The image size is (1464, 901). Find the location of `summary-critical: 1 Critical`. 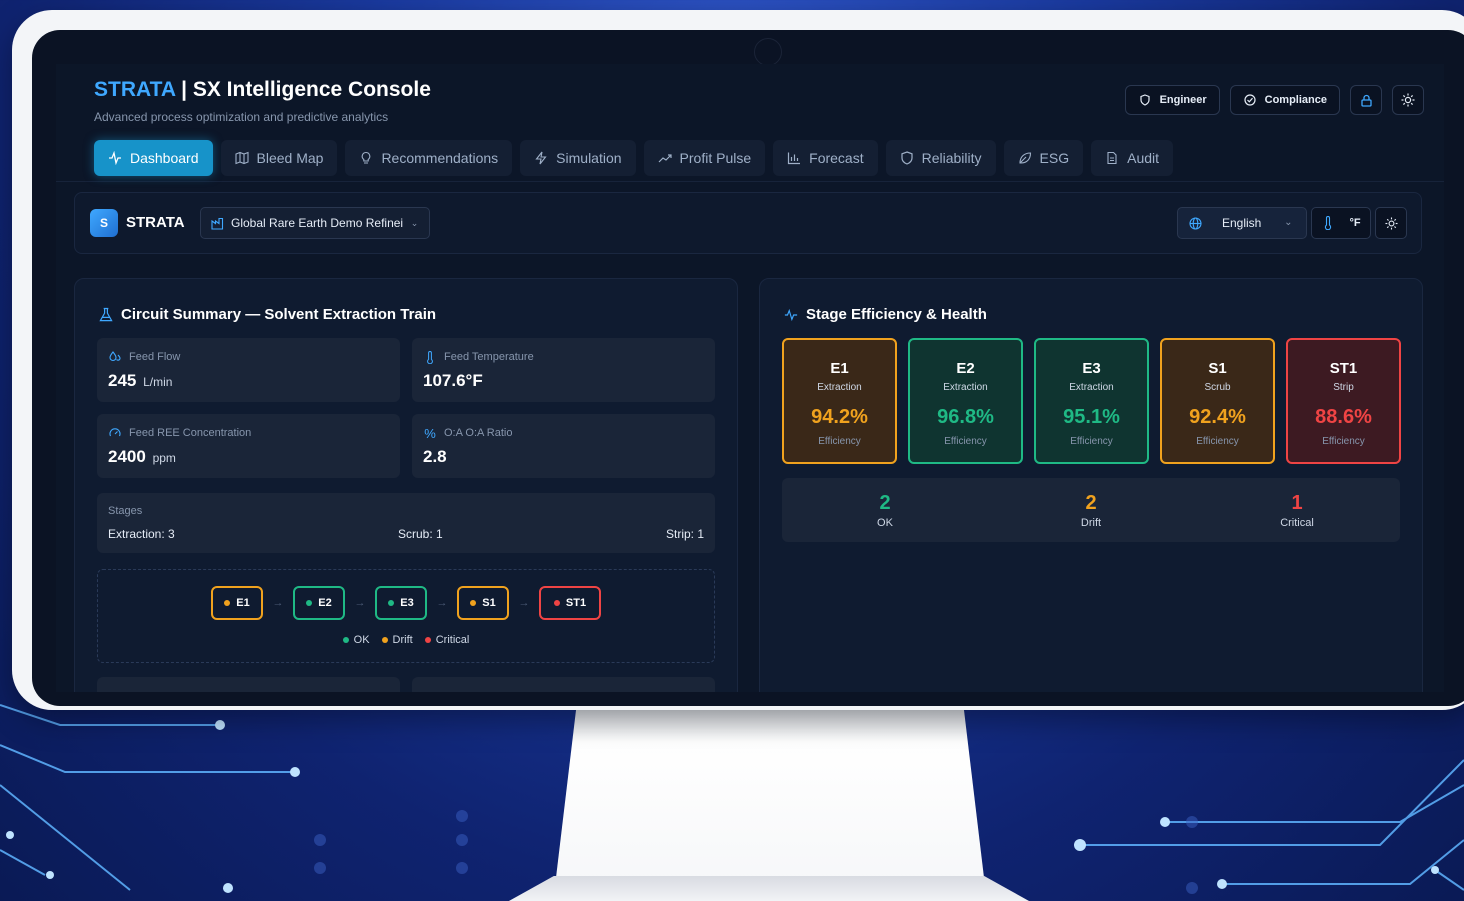

summary-critical: 1 Critical is located at coordinates (1297, 510).